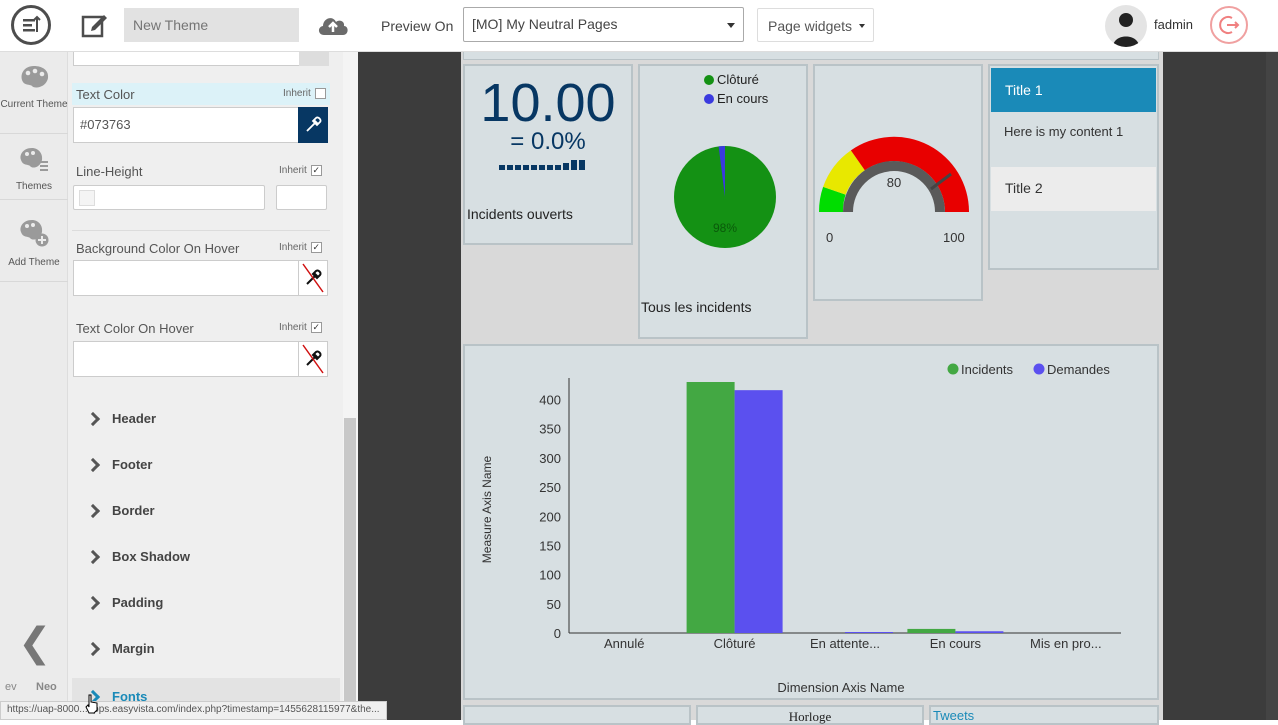  I want to click on accordion-widget: Title 1 Here is my content 1 Title 2, so click(1073, 167).